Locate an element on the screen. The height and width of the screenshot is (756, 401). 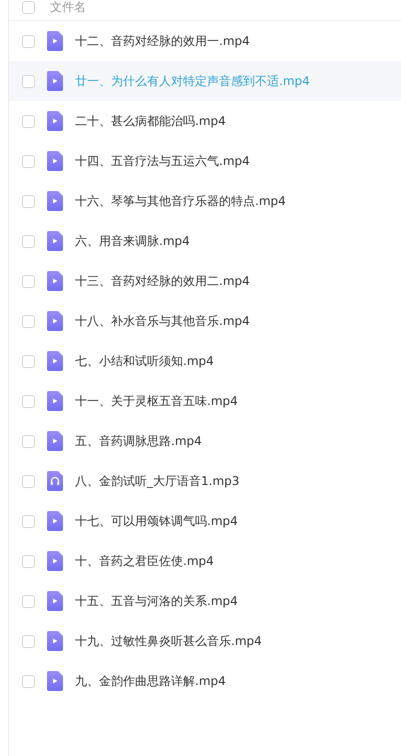
headphones-file-icon is located at coordinates (55, 481).